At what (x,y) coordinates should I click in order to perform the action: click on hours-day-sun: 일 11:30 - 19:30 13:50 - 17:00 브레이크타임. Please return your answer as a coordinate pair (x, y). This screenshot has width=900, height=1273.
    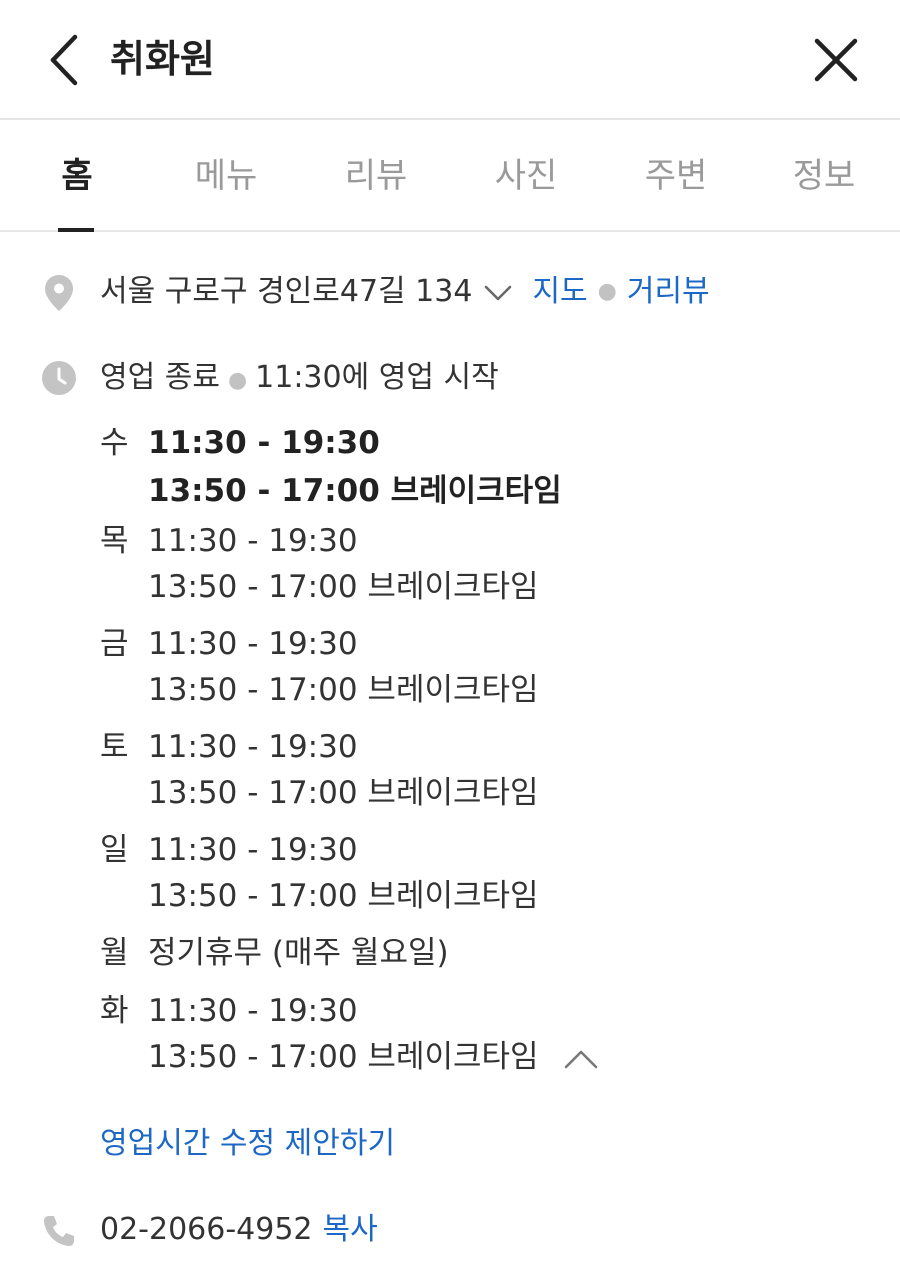
    Looking at the image, I should click on (480, 878).